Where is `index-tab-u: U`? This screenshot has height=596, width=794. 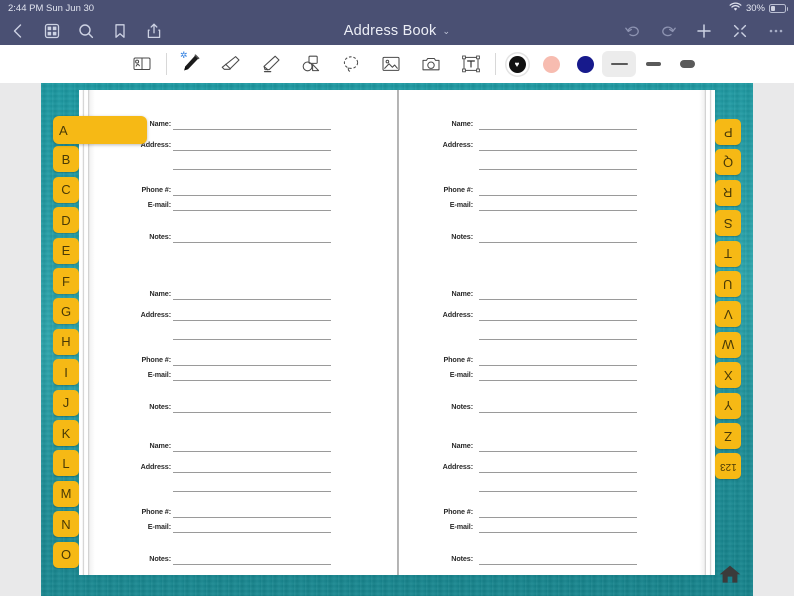 index-tab-u: U is located at coordinates (728, 284).